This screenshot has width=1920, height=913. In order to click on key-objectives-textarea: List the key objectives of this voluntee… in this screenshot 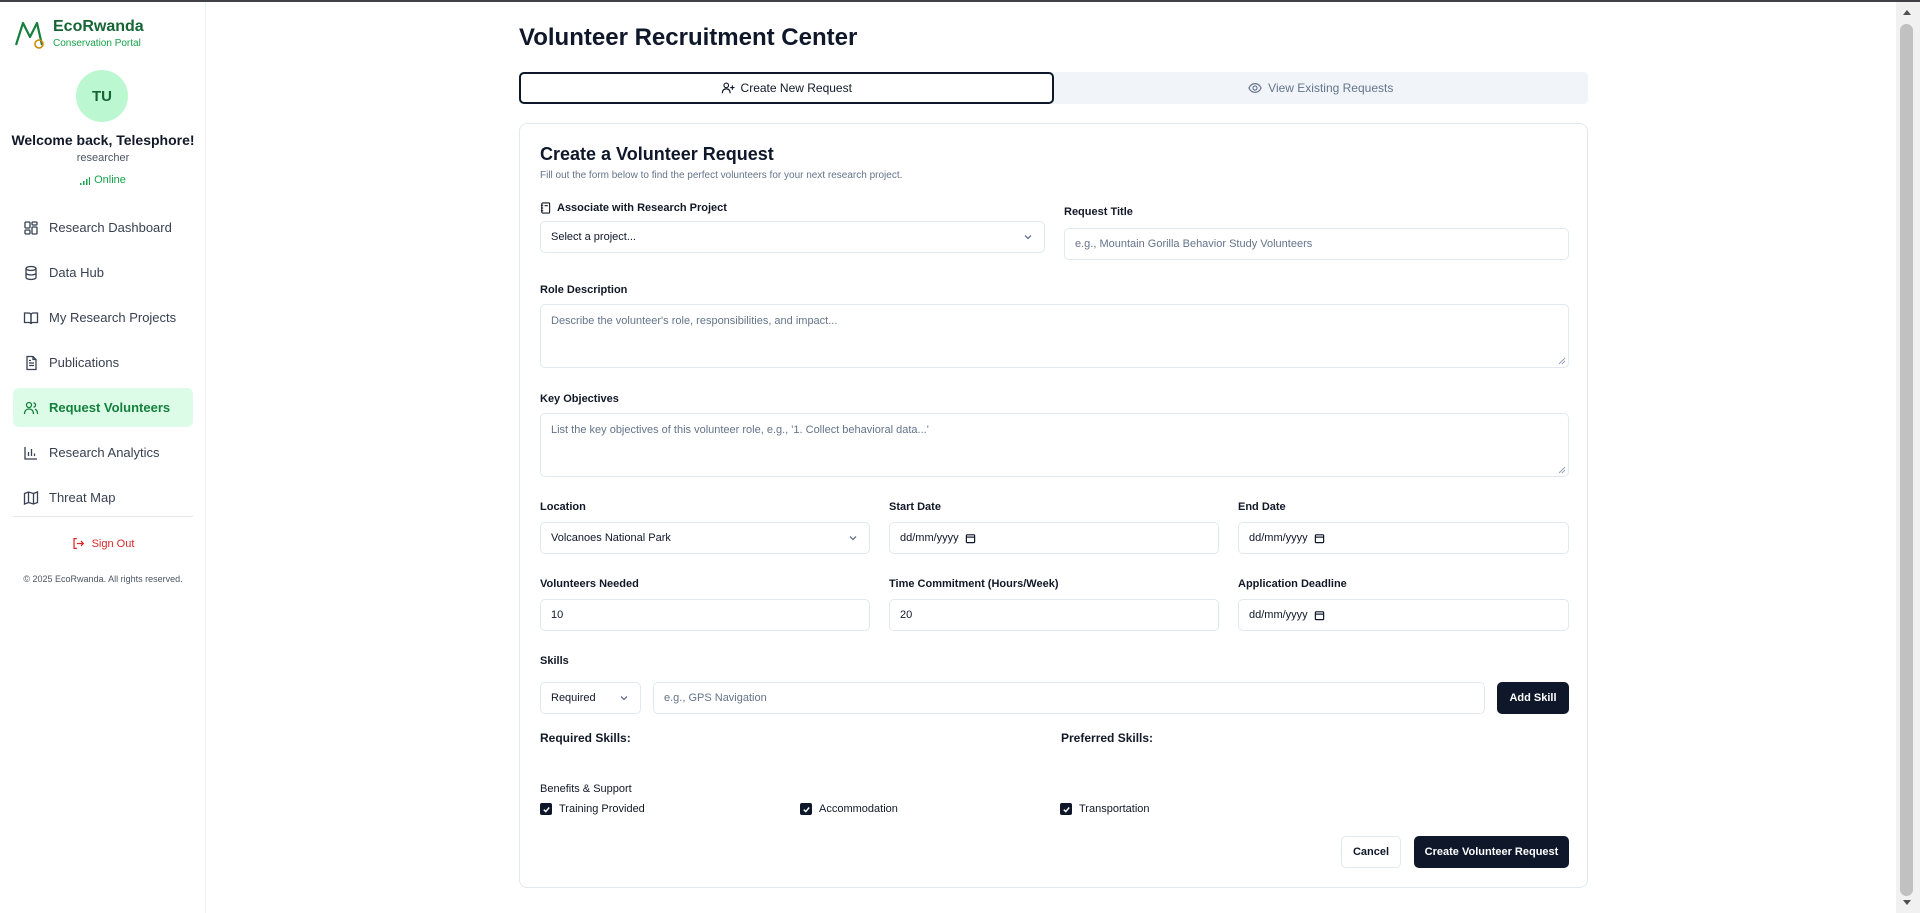, I will do `click(1054, 445)`.